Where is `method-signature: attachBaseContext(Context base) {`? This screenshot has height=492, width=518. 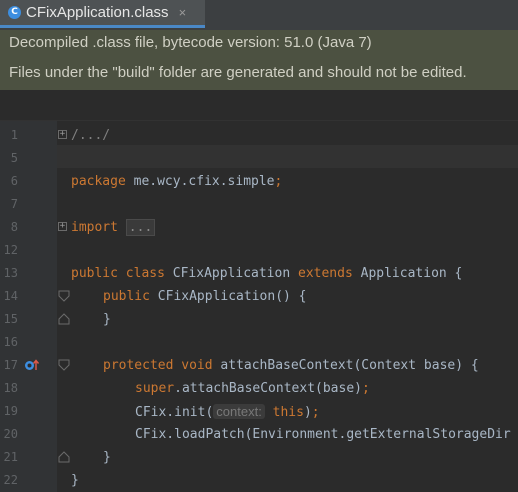 method-signature: attachBaseContext(Context base) { is located at coordinates (345, 365).